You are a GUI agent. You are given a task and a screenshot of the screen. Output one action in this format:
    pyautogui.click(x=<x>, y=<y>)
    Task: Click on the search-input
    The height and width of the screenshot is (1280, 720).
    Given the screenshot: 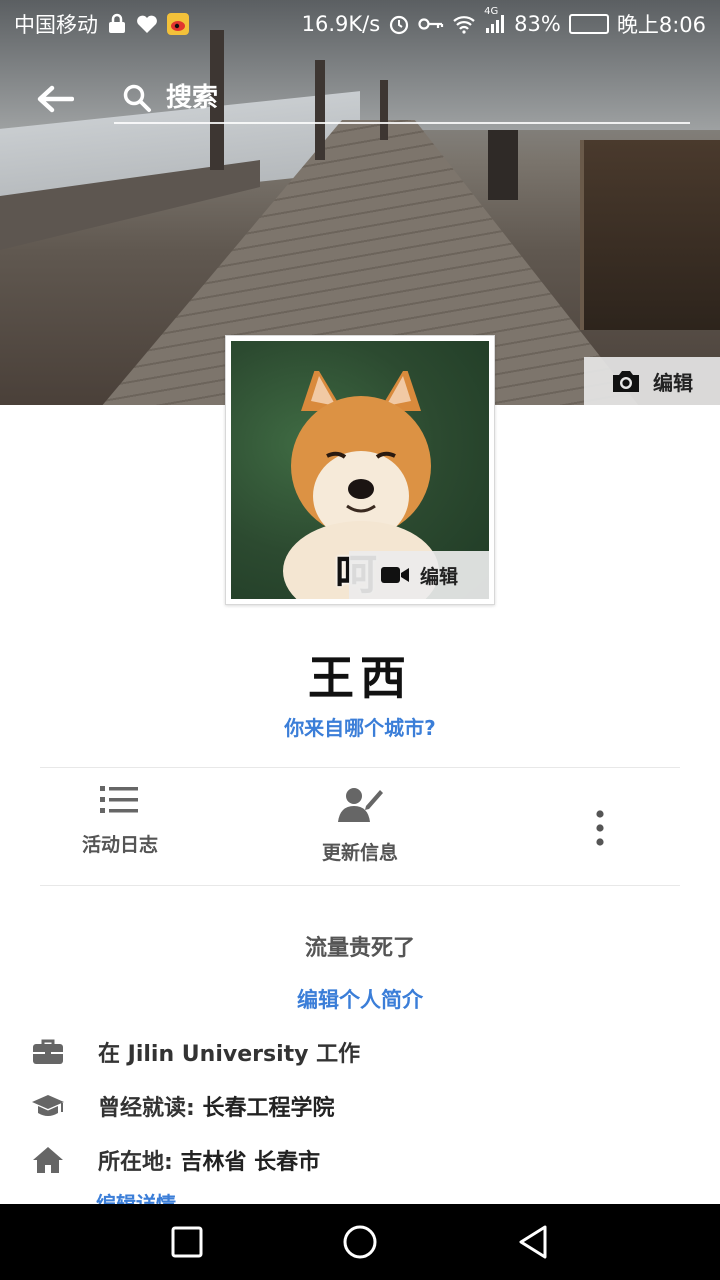 What is the action you would take?
    pyautogui.click(x=366, y=98)
    